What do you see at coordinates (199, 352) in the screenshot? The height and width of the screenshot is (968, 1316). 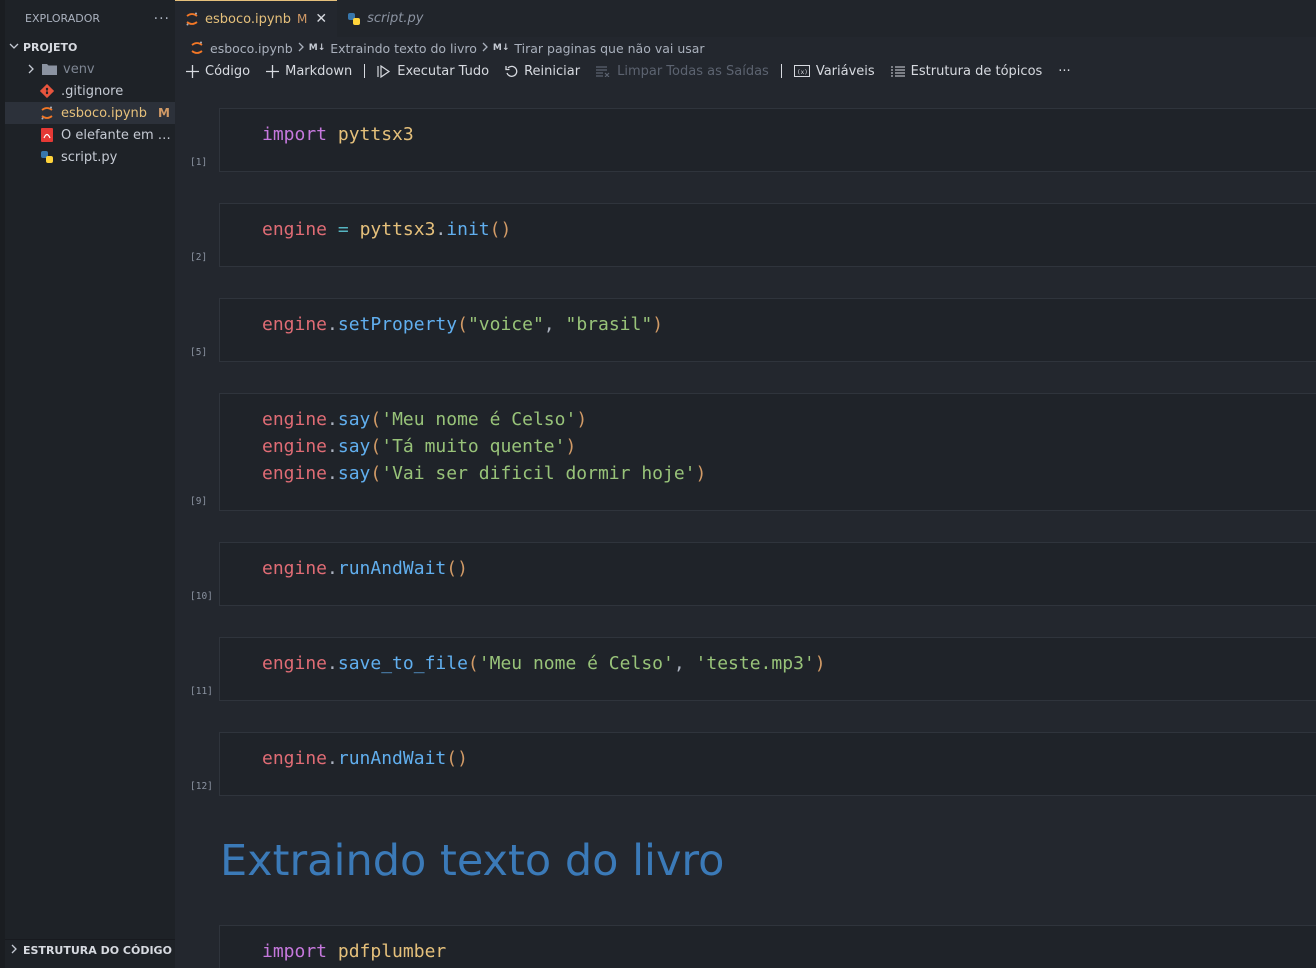 I see `execution-count: [5]` at bounding box center [199, 352].